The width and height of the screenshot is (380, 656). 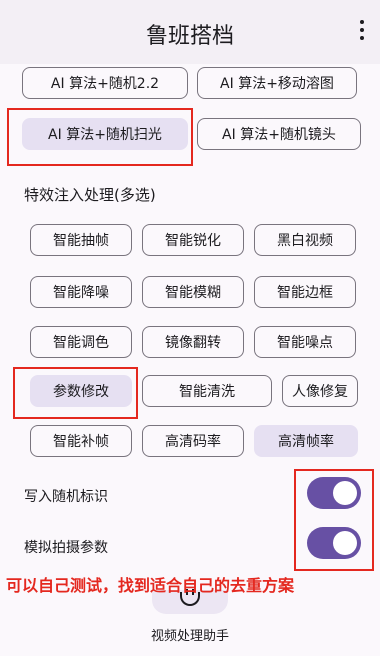 I want to click on effect-chip-param-modify: 参数修改, so click(x=81, y=391).